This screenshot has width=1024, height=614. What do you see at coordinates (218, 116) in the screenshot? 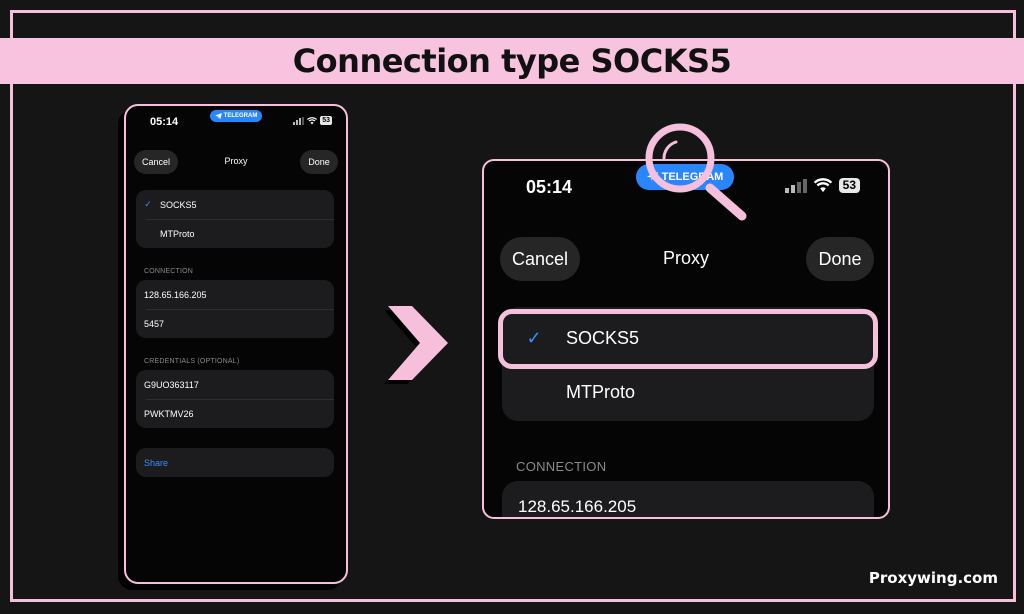
I see `telegram-icon` at bounding box center [218, 116].